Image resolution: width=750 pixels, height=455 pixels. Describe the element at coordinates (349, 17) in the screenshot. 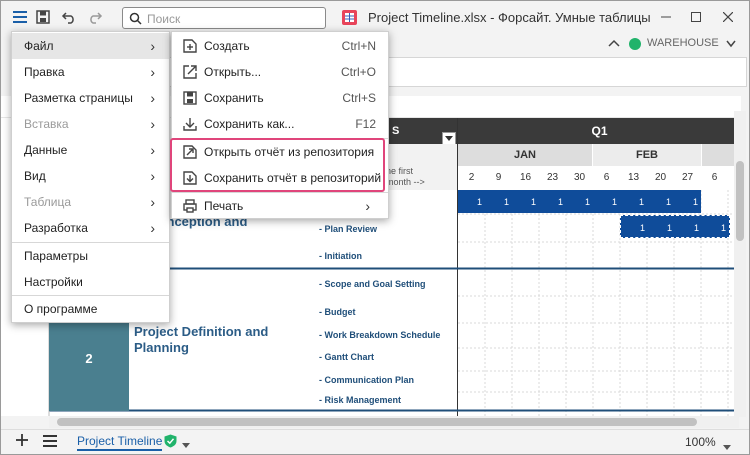

I see `spreadsheet-file-icon` at that location.